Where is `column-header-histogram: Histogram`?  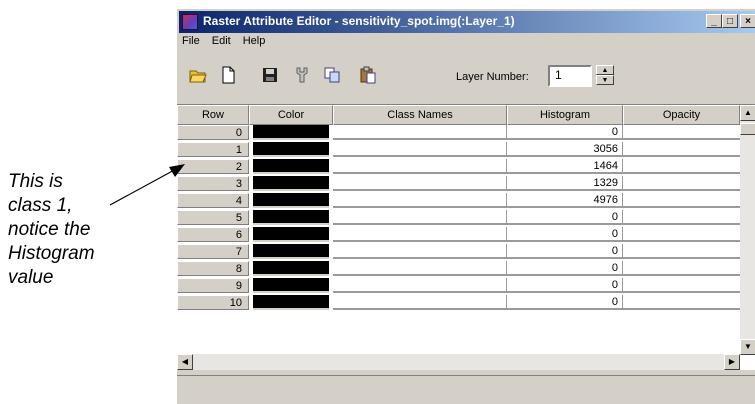 column-header-histogram: Histogram is located at coordinates (565, 115).